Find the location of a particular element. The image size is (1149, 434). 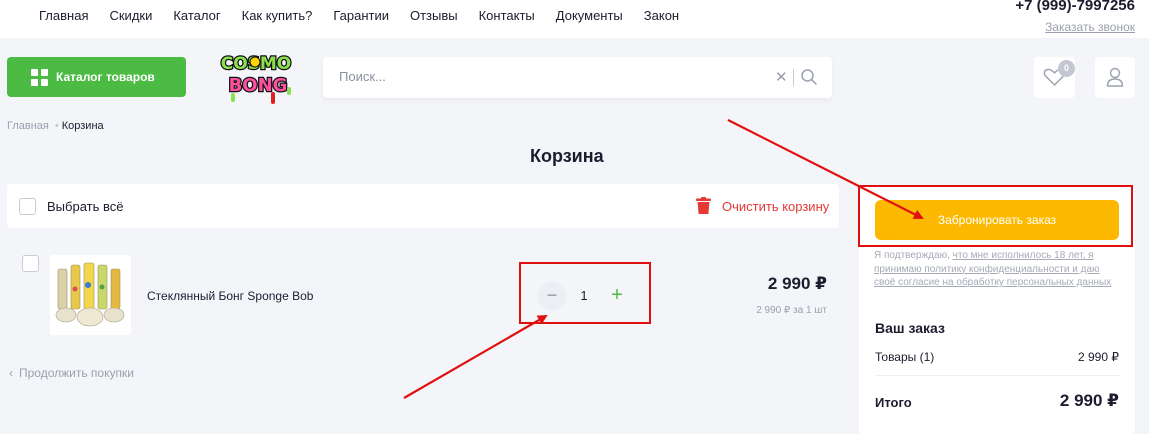

search-divider is located at coordinates (793, 77).